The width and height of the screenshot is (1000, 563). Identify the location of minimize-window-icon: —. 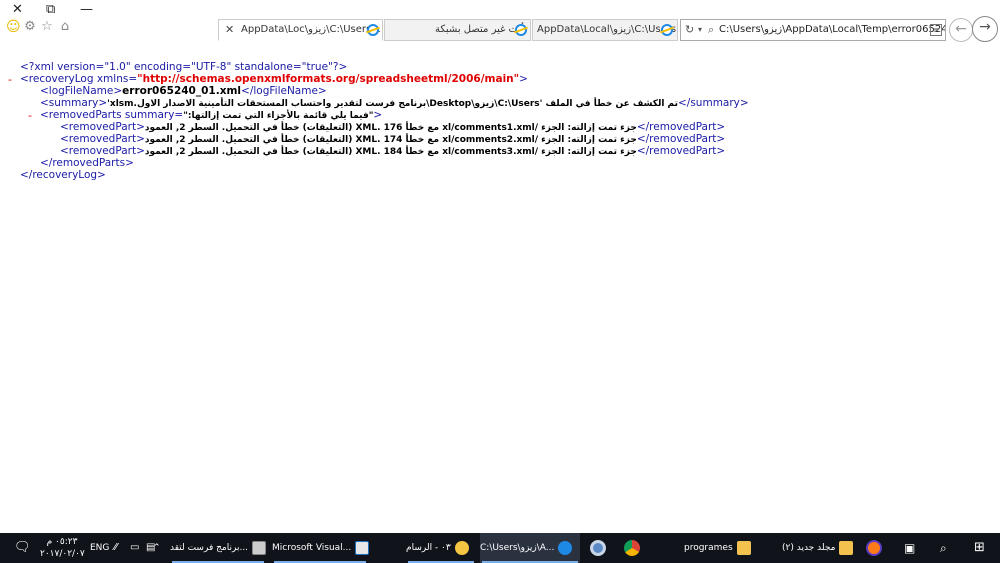
(86, 9).